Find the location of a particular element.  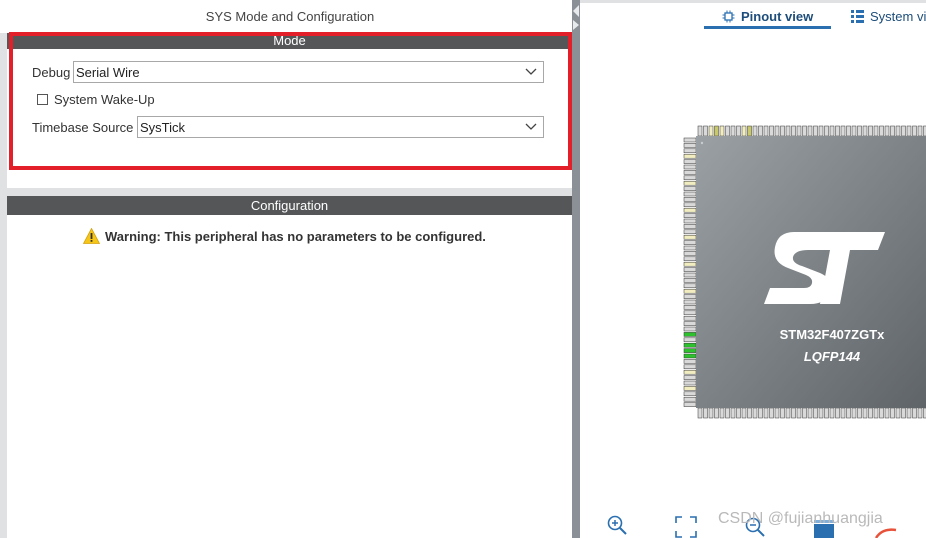

collapse-left-icon is located at coordinates (576, 11).